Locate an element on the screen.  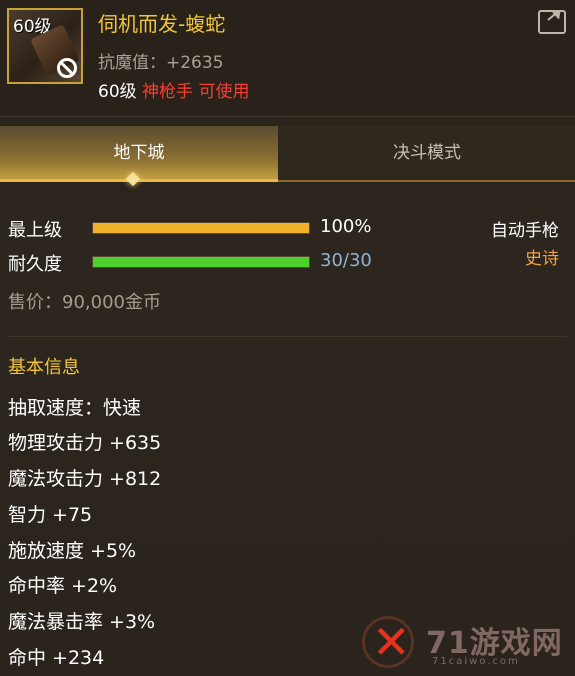
stat-line: 命中率 +2% is located at coordinates (63, 586).